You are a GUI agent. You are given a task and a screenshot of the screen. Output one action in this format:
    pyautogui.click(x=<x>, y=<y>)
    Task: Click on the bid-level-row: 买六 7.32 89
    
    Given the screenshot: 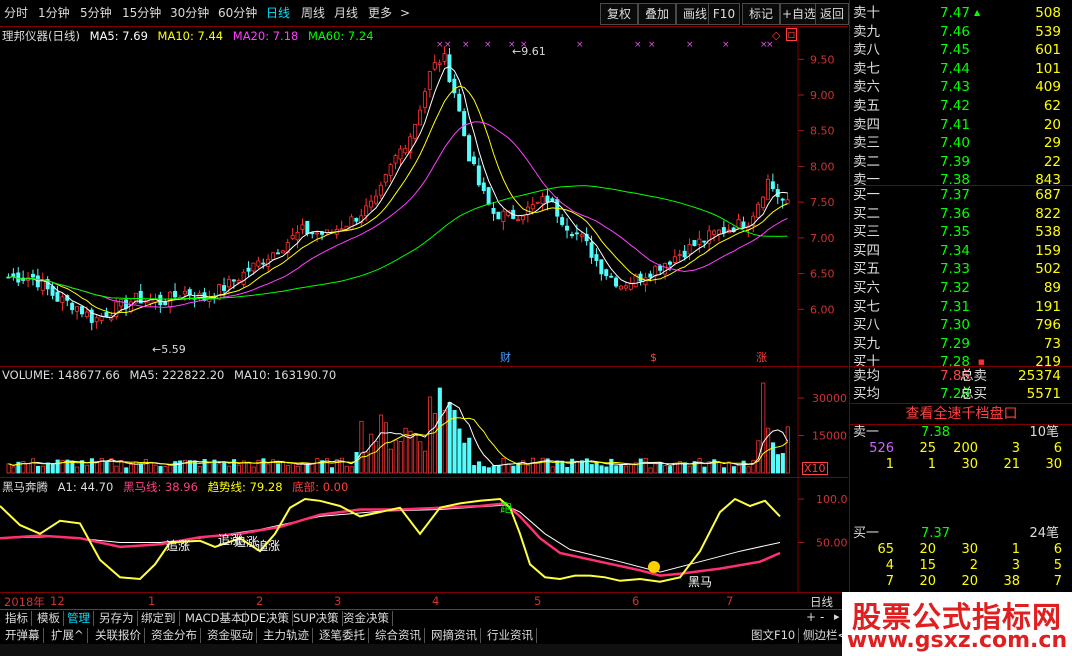 What is the action you would take?
    pyautogui.click(x=961, y=288)
    